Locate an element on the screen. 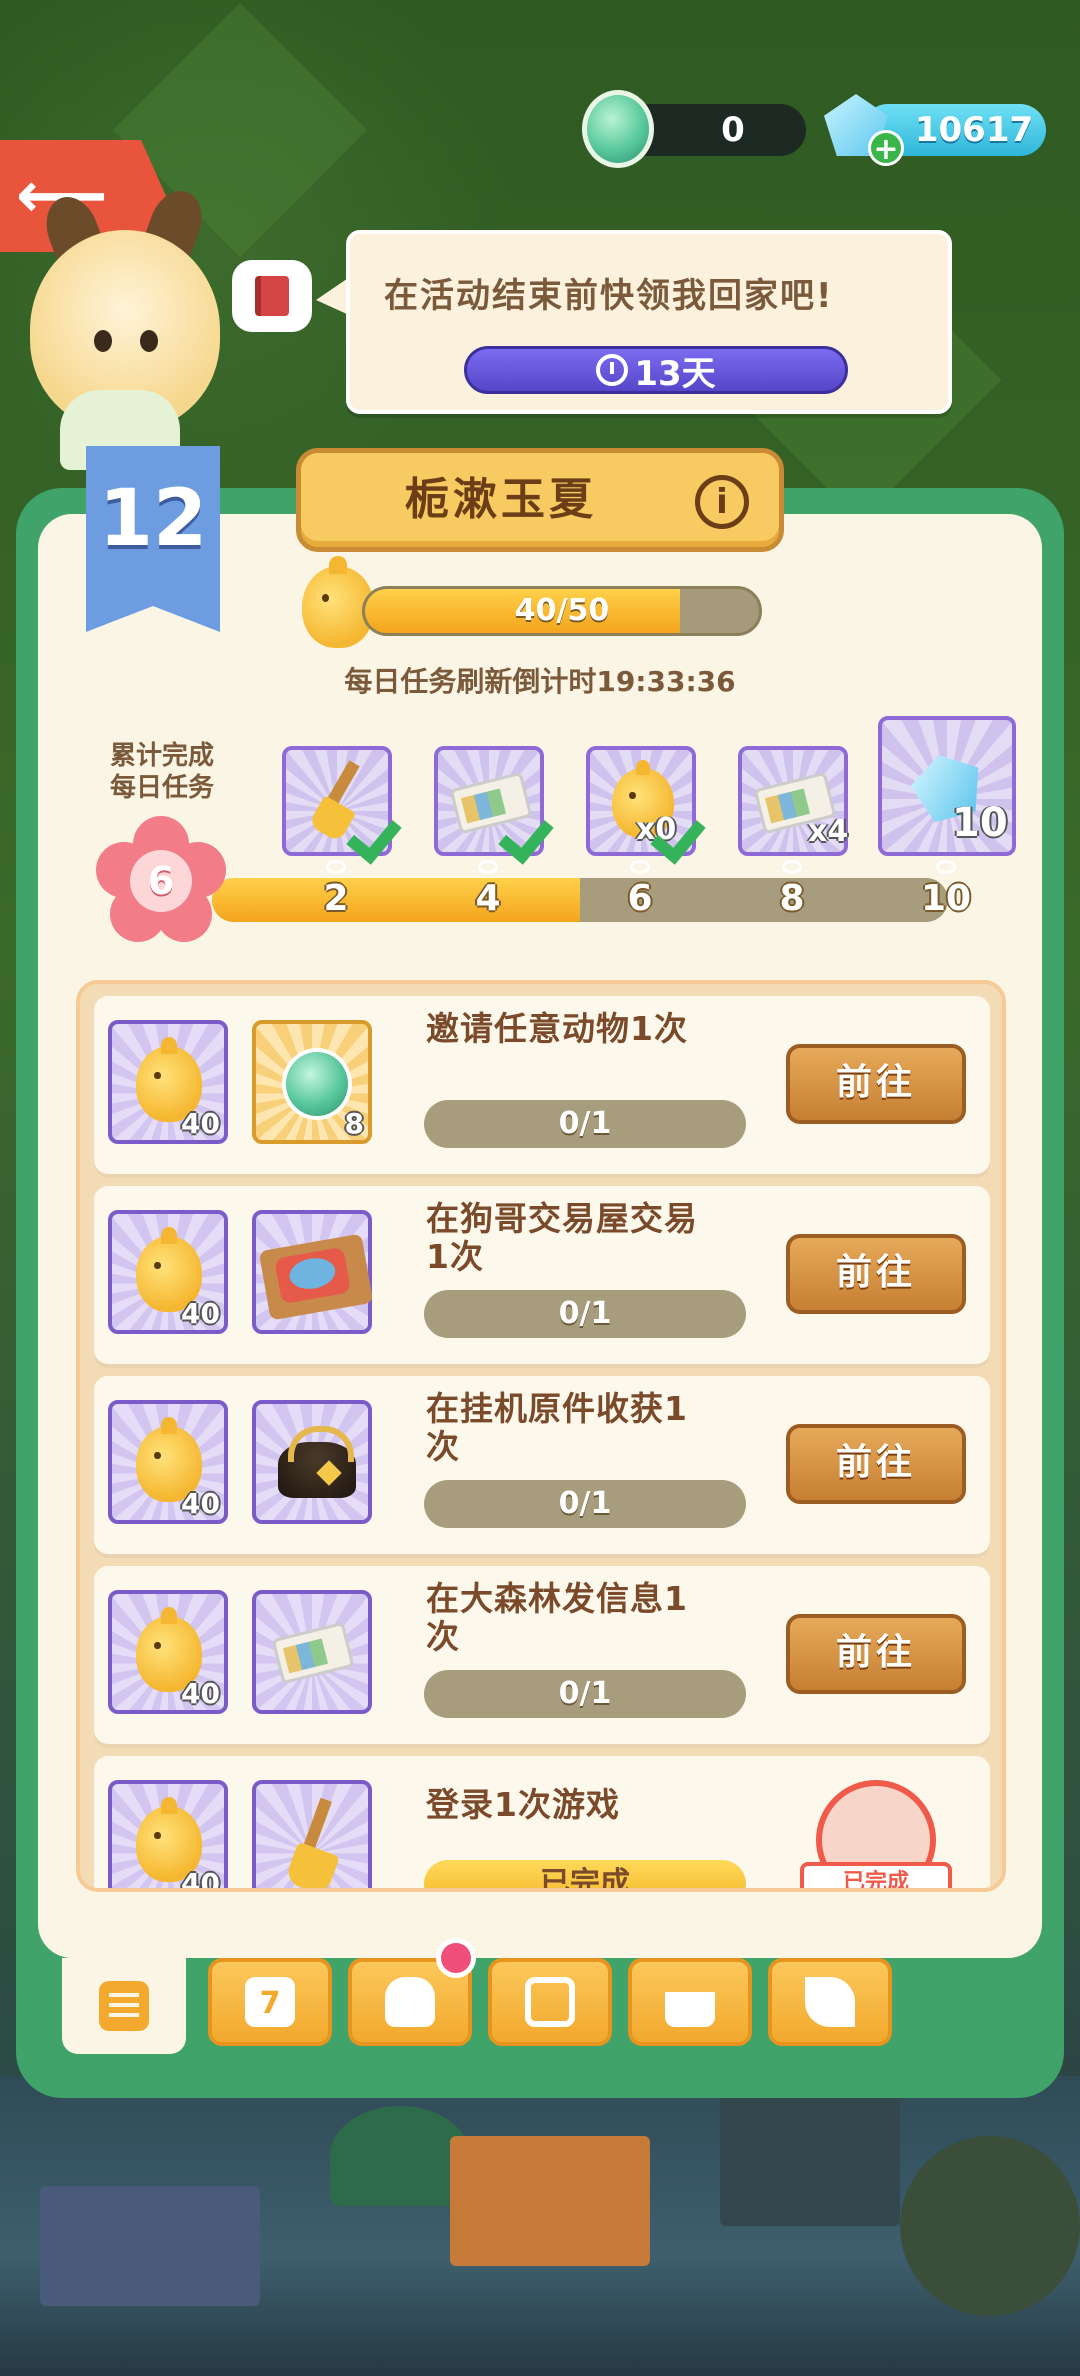  task-row: 40 8 邀请任意动物1次 0/1 前往 is located at coordinates (542, 1085).